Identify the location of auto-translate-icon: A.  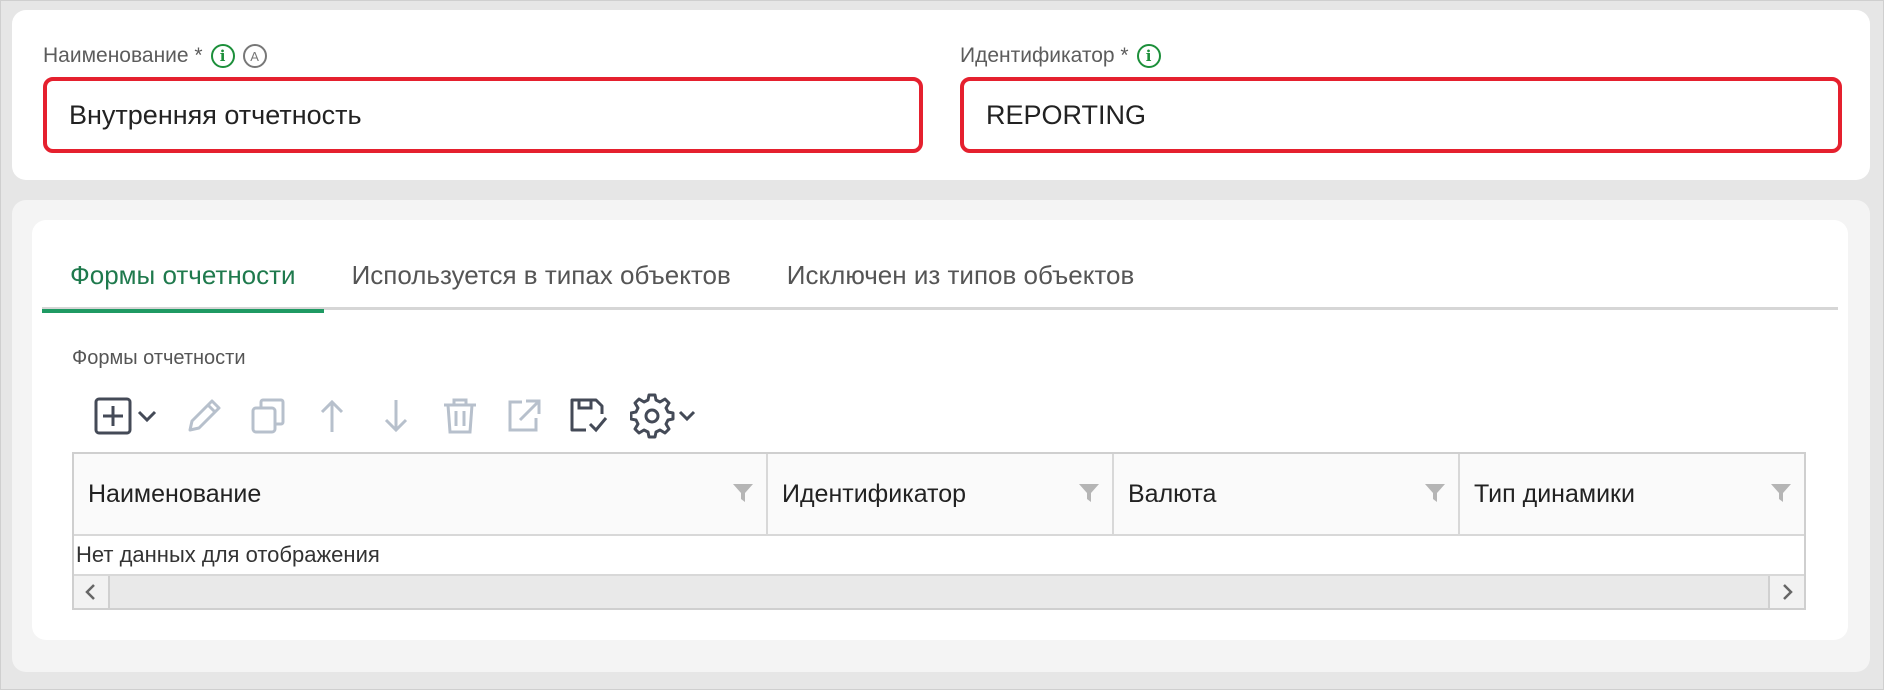
(254, 56).